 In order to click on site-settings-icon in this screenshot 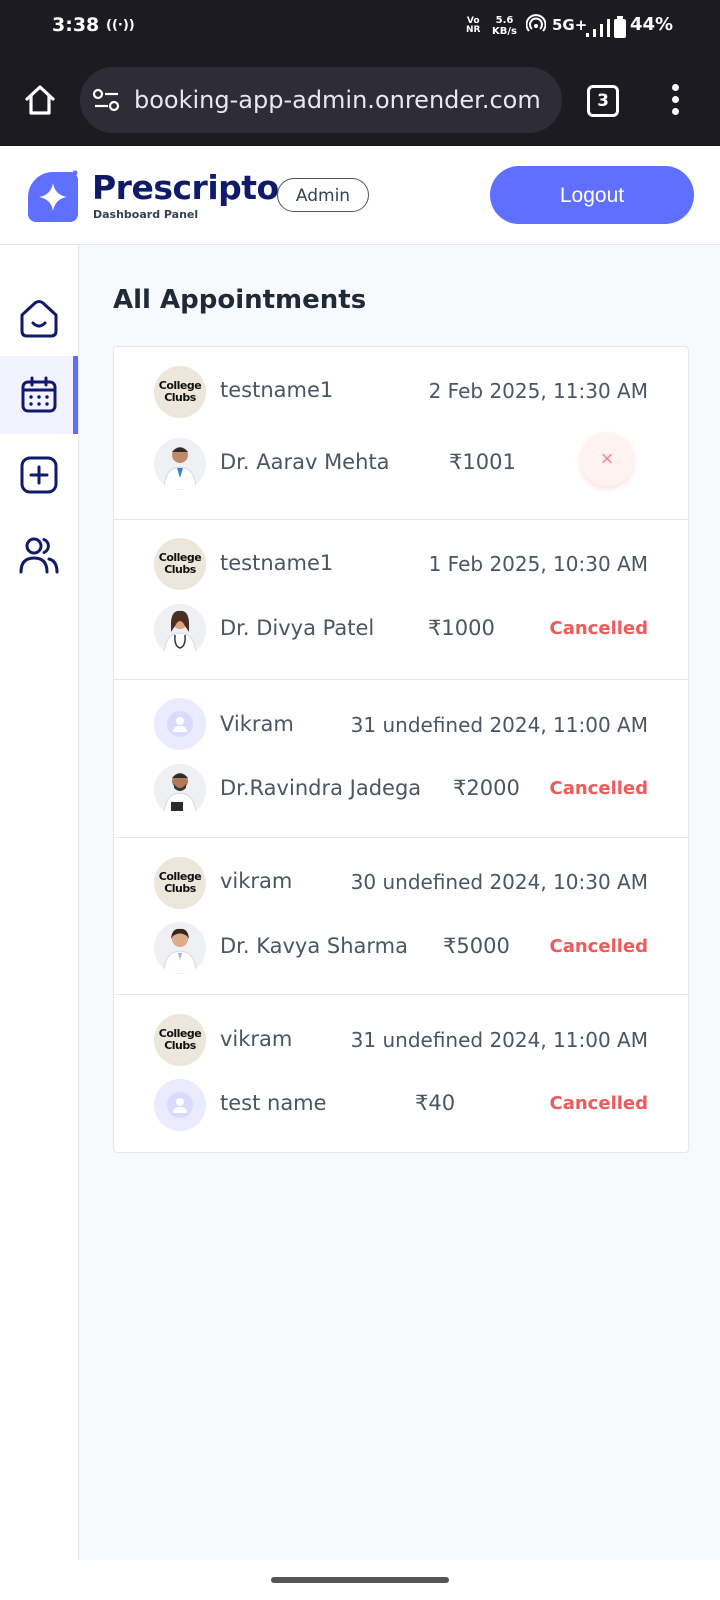, I will do `click(107, 100)`.